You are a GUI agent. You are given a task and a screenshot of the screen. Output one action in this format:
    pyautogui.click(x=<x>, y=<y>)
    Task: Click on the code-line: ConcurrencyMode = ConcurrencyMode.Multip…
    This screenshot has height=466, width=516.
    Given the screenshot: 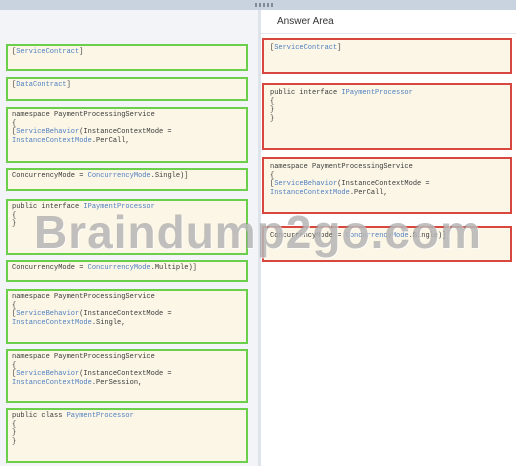 What is the action you would take?
    pyautogui.click(x=104, y=268)
    